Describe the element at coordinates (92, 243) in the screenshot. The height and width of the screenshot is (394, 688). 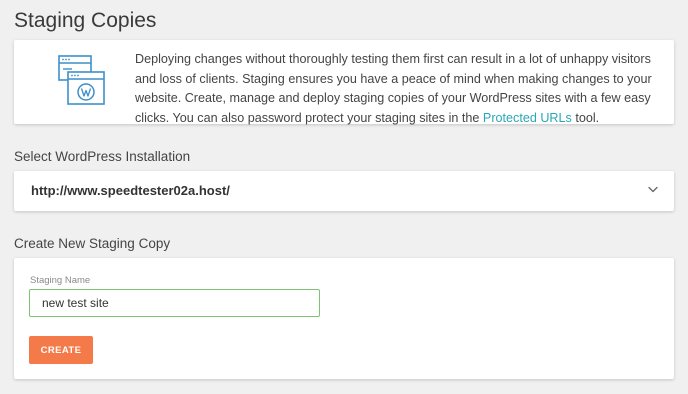
I see `create-staging-label: Create New Staging Copy` at that location.